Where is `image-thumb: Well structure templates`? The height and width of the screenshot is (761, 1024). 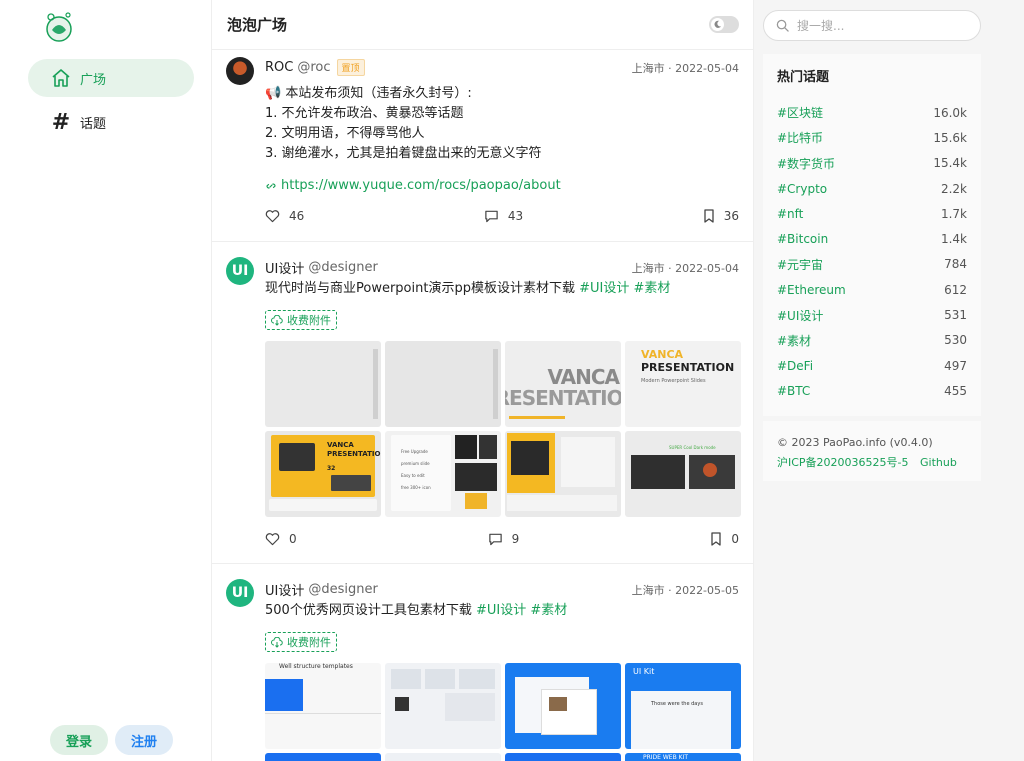
image-thumb: Well structure templates is located at coordinates (323, 706).